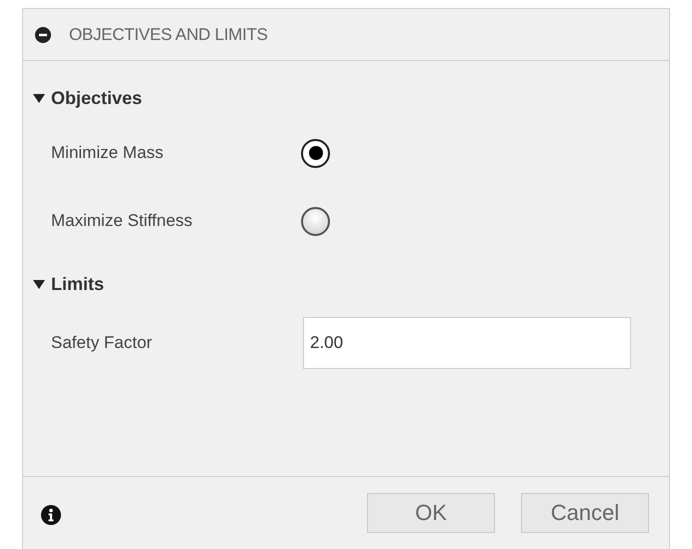 The image size is (692, 549). What do you see at coordinates (107, 153) in the screenshot?
I see `field-label: Minimize Mass` at bounding box center [107, 153].